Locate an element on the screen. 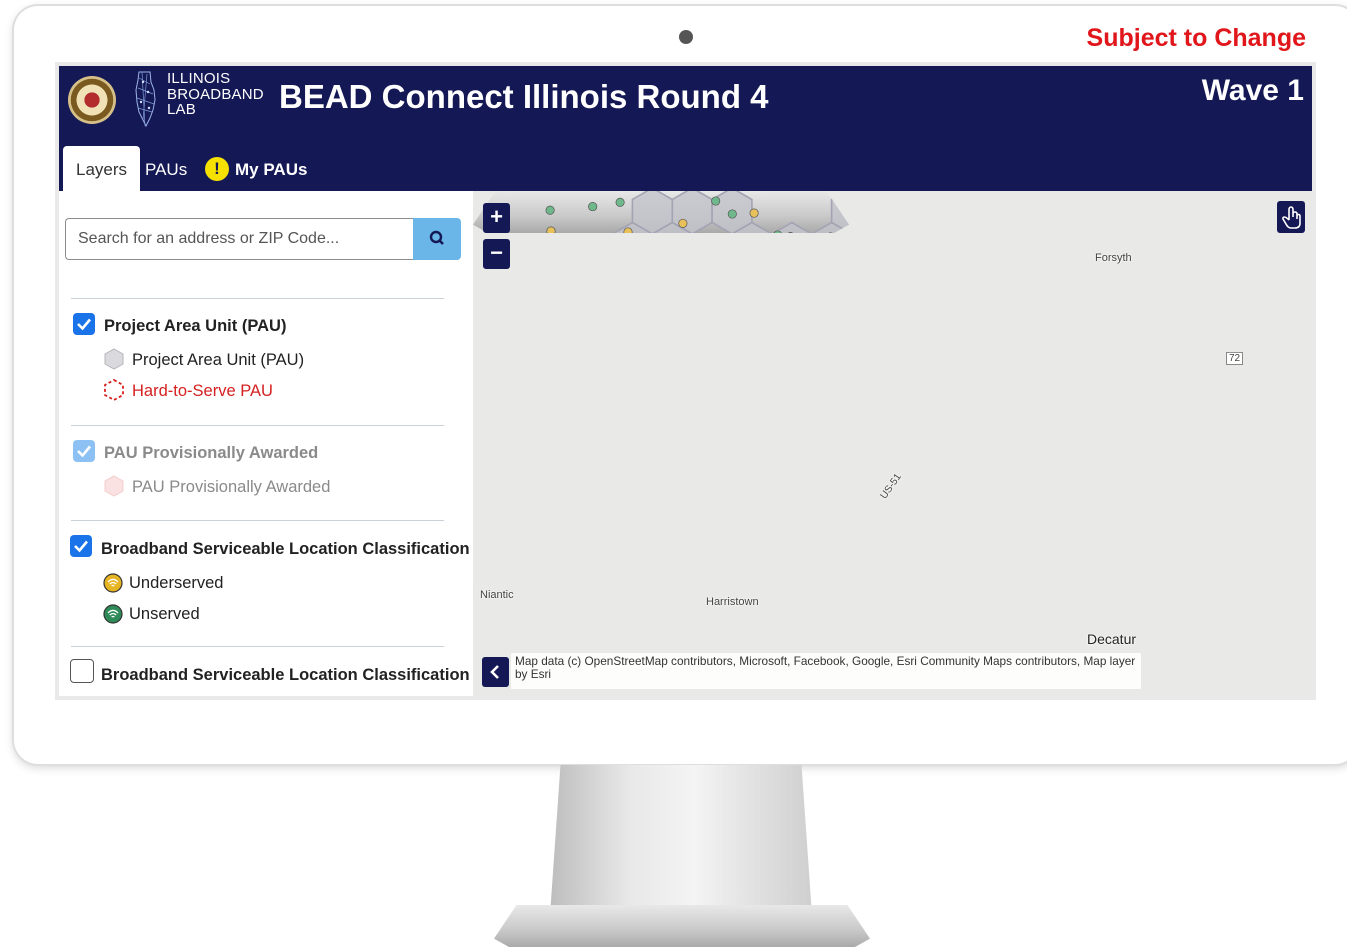 Image resolution: width=1347 pixels, height=947 pixels. tab-my-paus: ! My PAUs is located at coordinates (260, 168).